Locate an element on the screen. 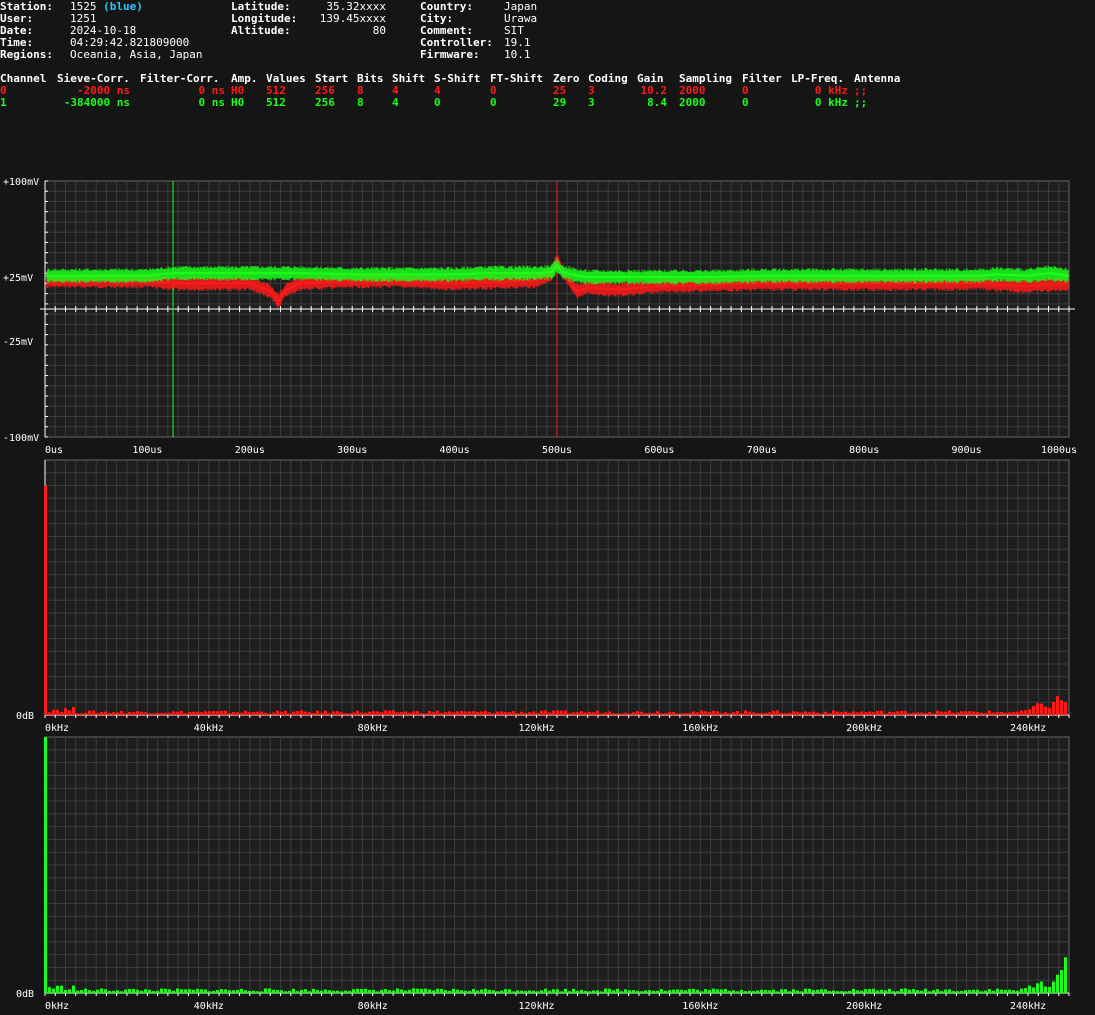 The width and height of the screenshot is (1095, 1015). header-label: Regions: is located at coordinates (26, 54).